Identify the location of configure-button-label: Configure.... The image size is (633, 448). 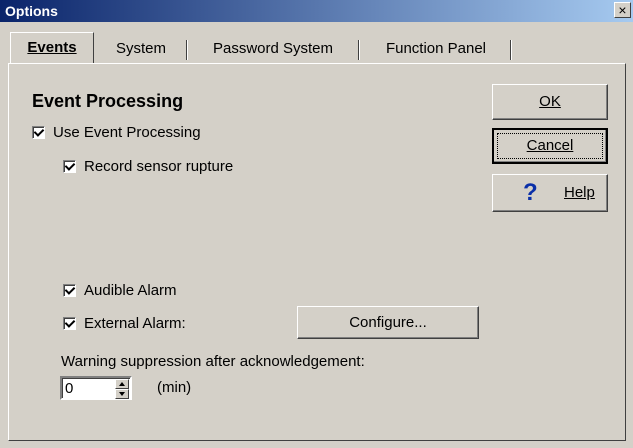
(388, 322).